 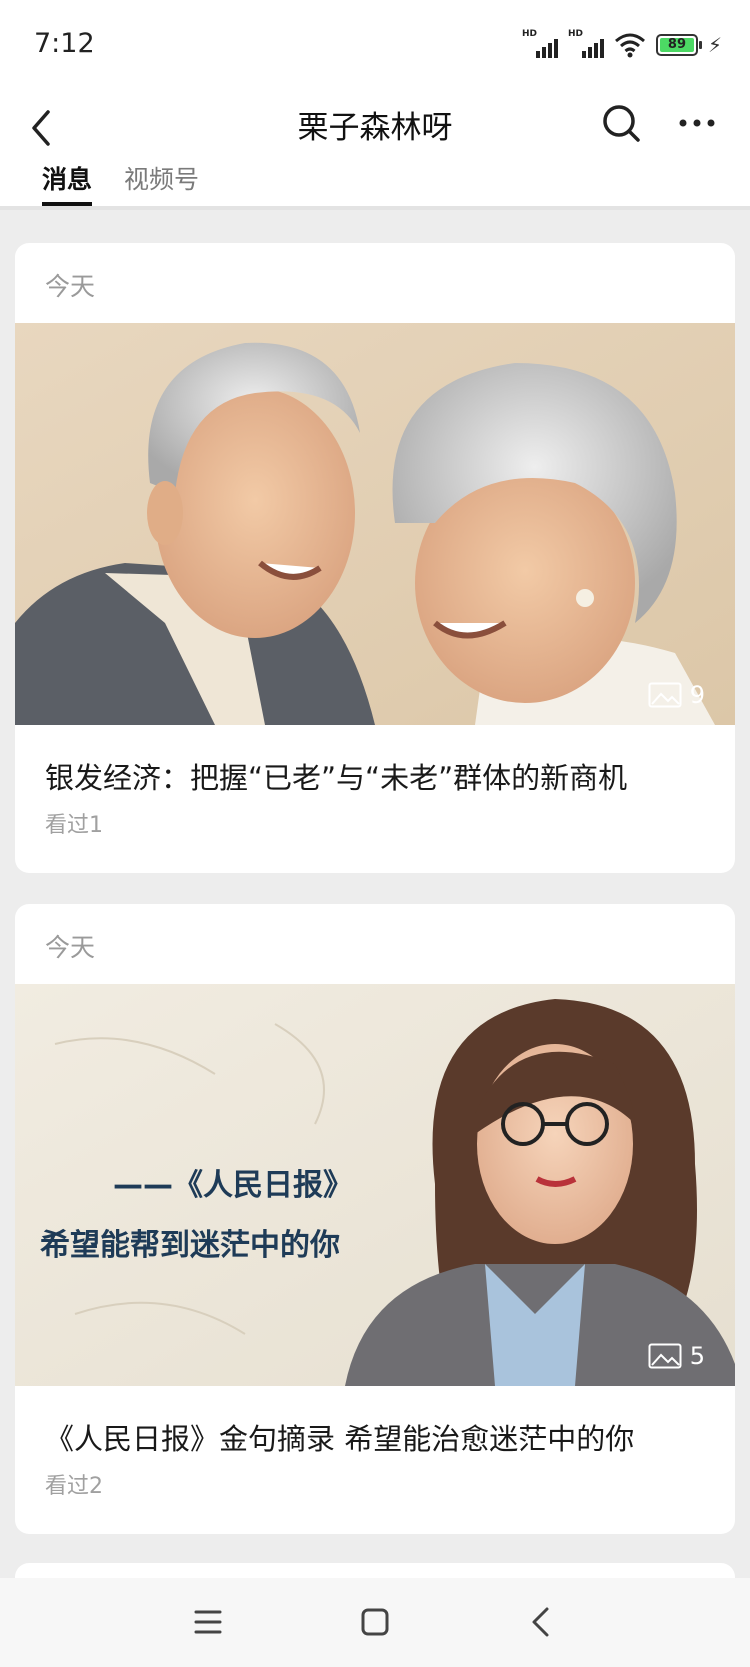 What do you see at coordinates (190, 1245) in the screenshot?
I see `image-overlay-line2: 希望能帮到迷茫中的你` at bounding box center [190, 1245].